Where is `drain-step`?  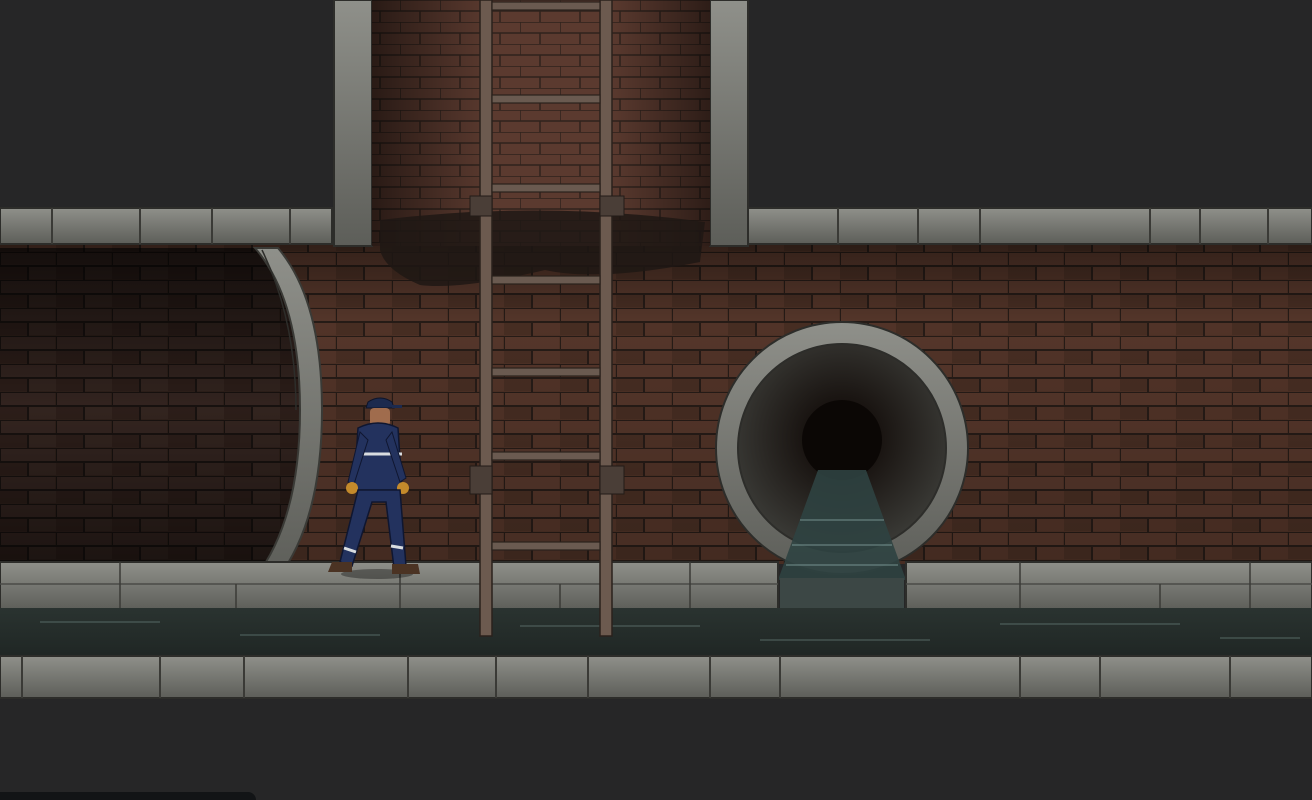
drain-step is located at coordinates (842, 594).